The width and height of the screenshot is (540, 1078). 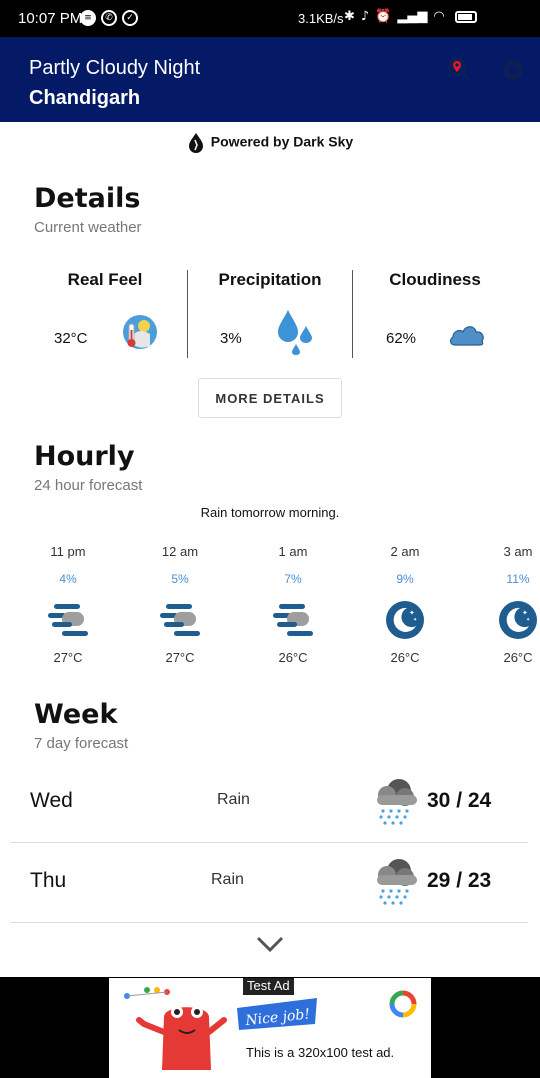 What do you see at coordinates (84, 456) in the screenshot?
I see `hourly-title: Hourly` at bounding box center [84, 456].